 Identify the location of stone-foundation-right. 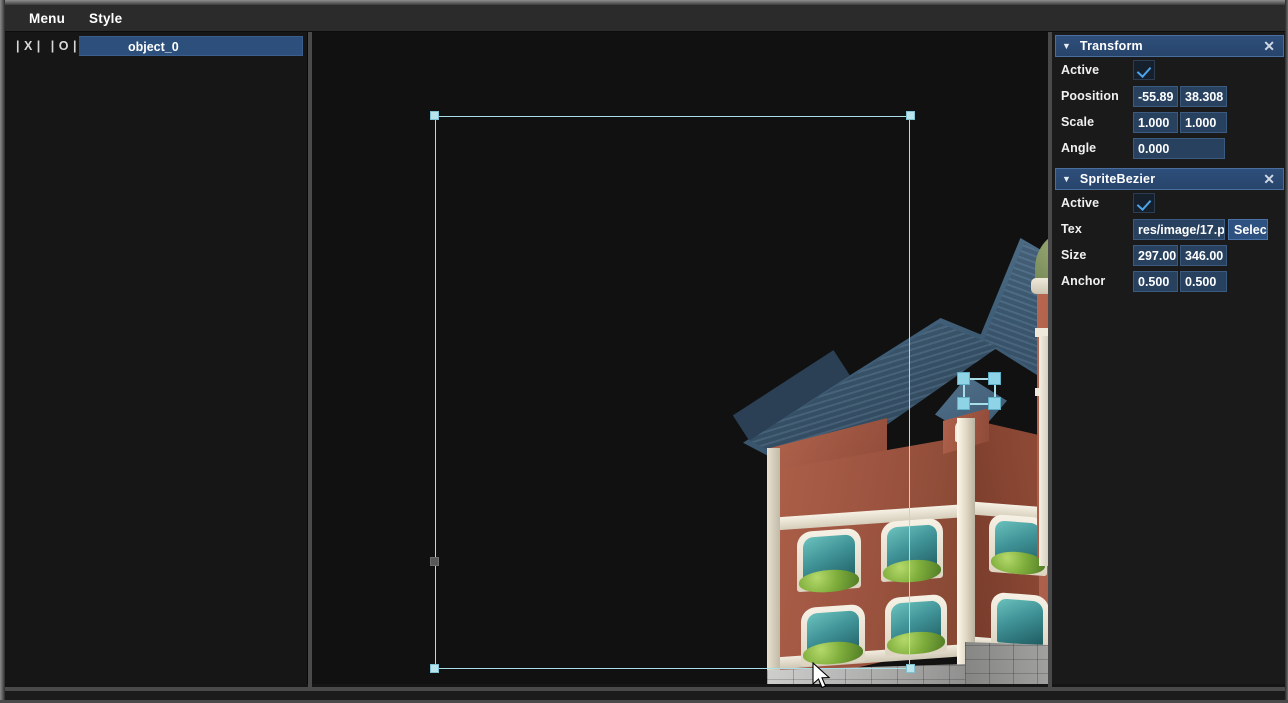
(1006, 663).